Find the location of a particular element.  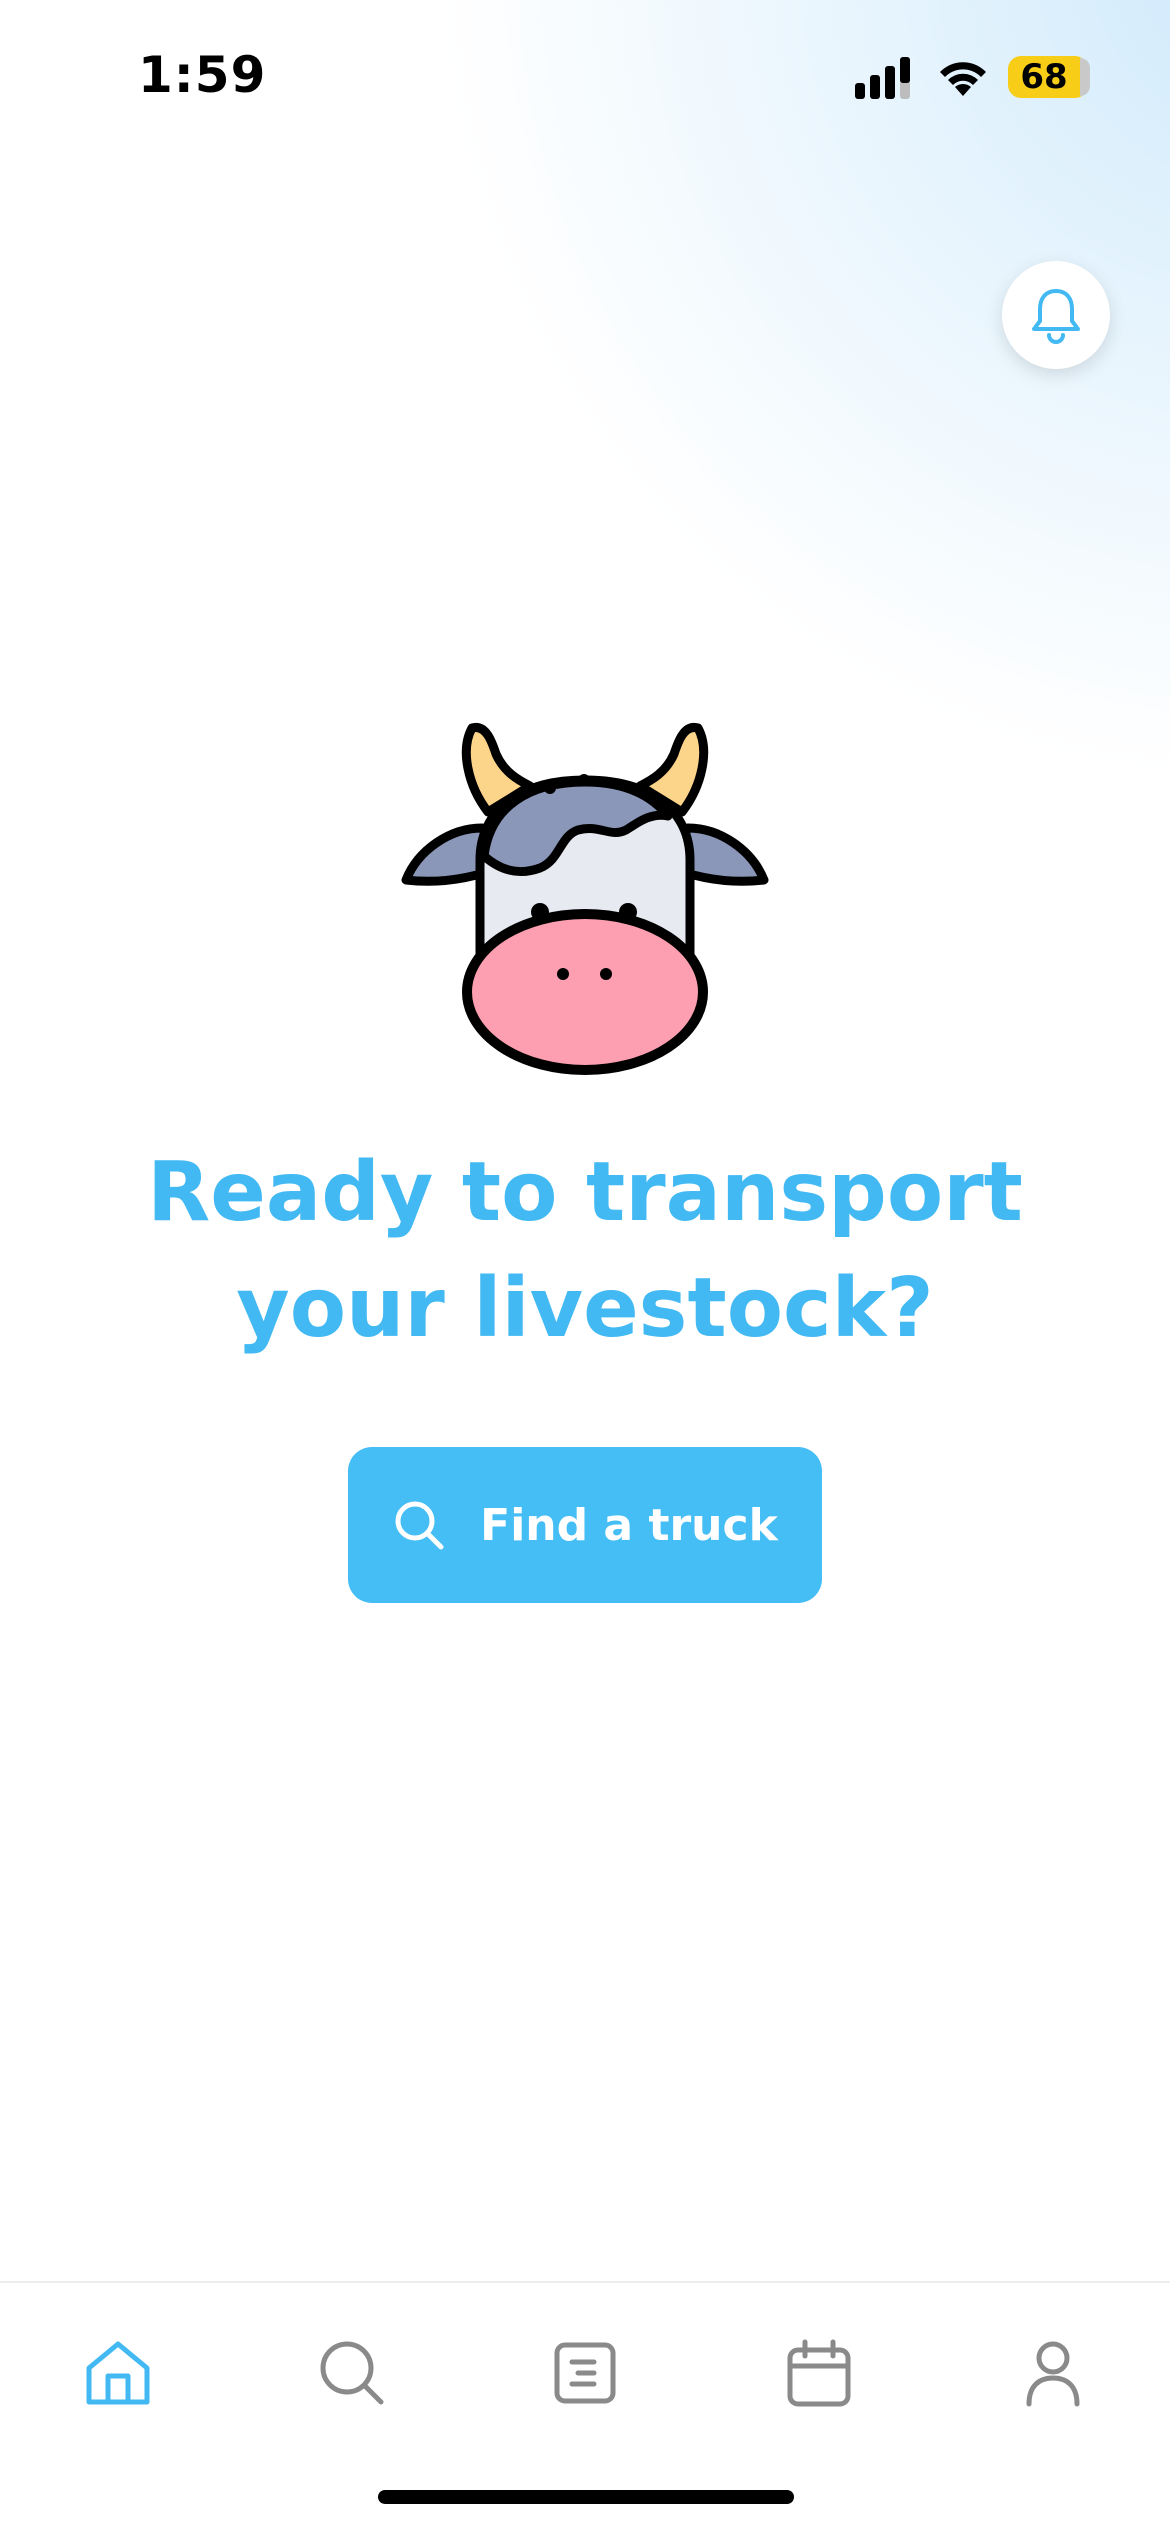

tab-bookings is located at coordinates (585, 2373).